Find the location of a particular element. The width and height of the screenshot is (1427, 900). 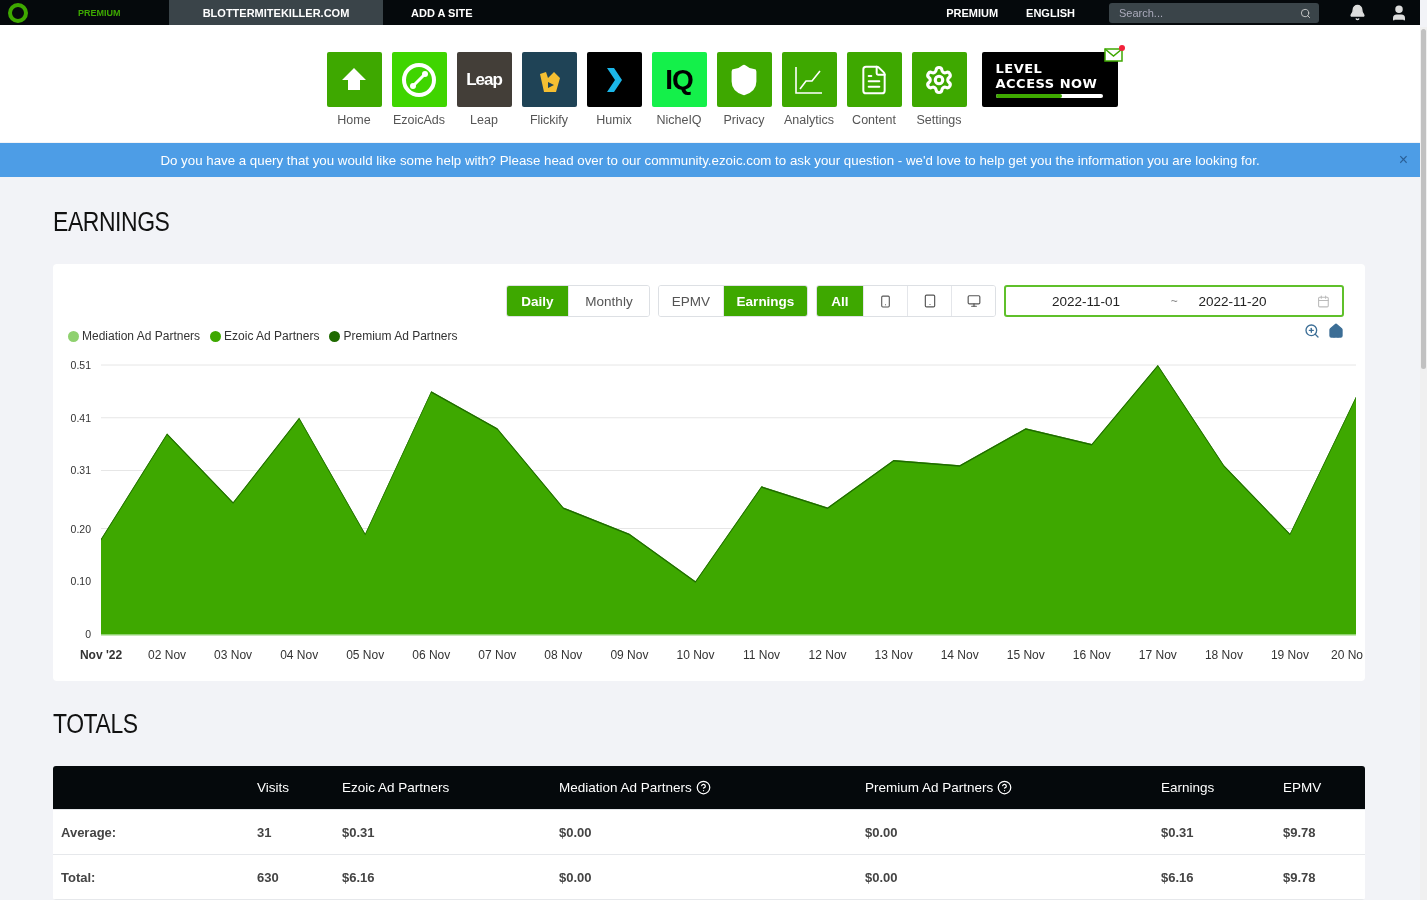

line-chart-icon is located at coordinates (809, 79).